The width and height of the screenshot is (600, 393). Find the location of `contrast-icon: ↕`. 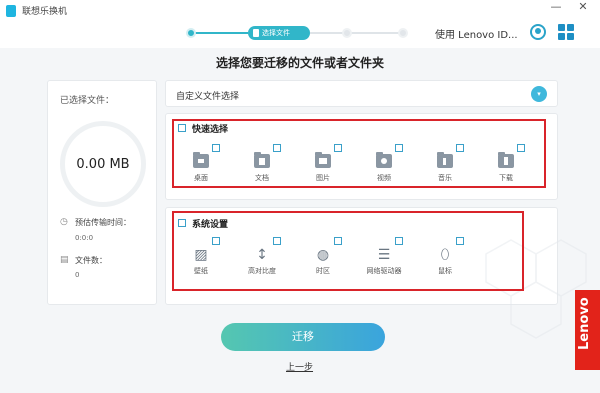

contrast-icon: ↕ is located at coordinates (262, 255).